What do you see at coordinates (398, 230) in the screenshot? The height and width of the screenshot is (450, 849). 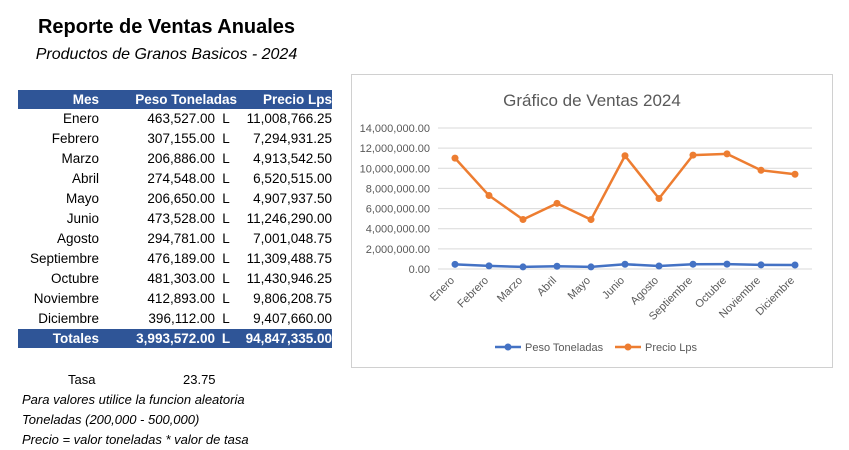 I see `y-tick-label: 4,000,000.00` at bounding box center [398, 230].